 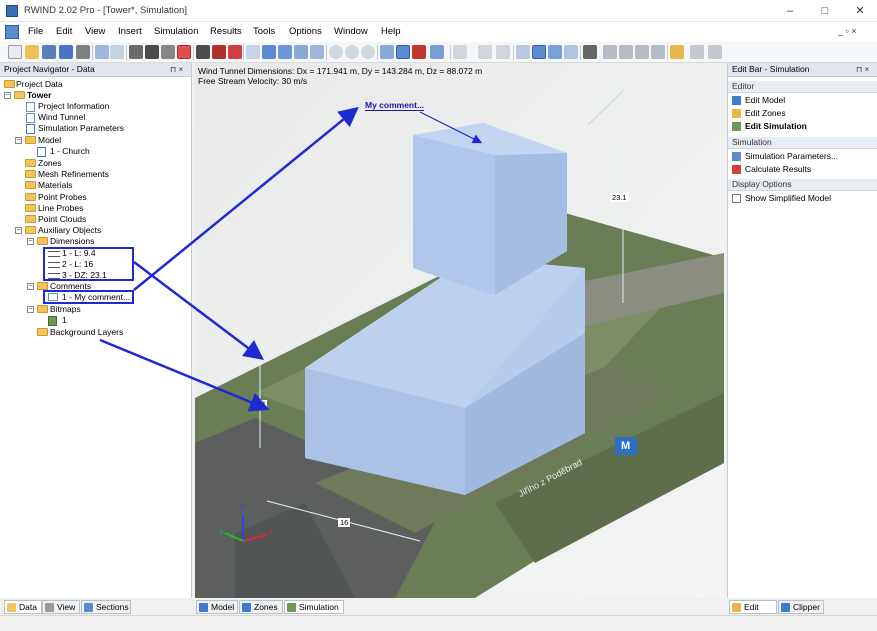 I want to click on calculate-results-item: Calculate Results, so click(x=771, y=169).